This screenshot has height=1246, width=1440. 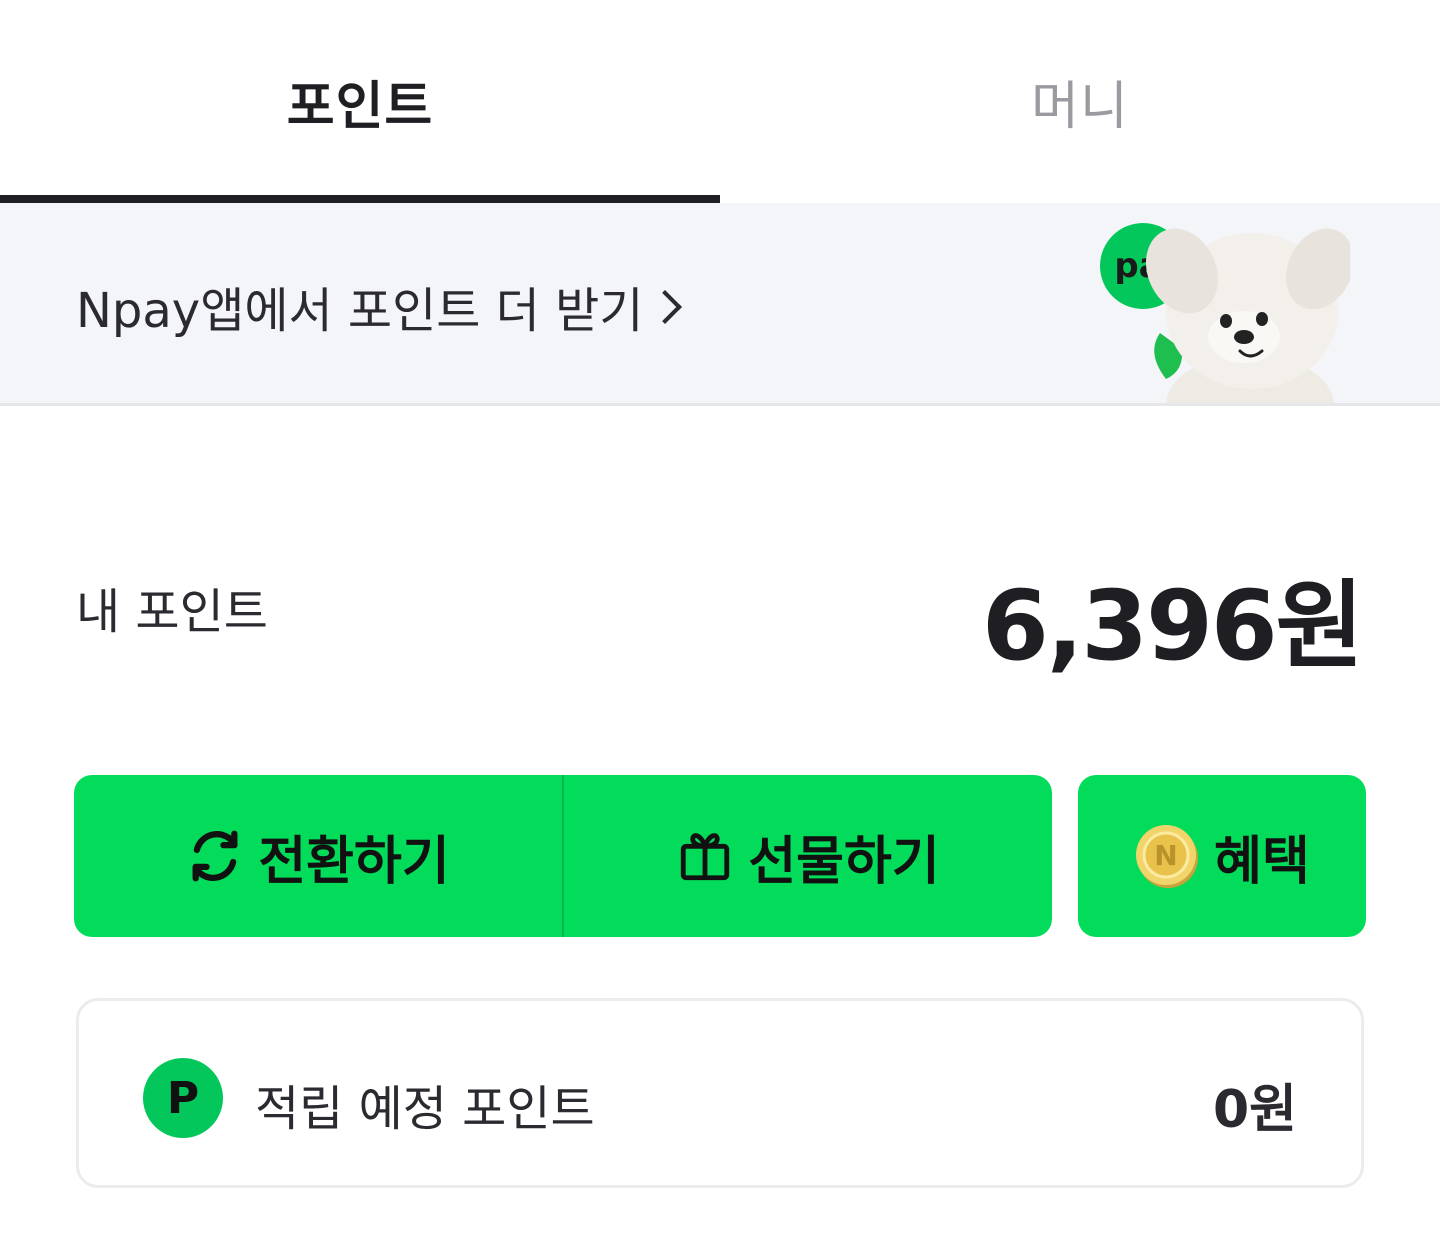 I want to click on pending-points-value: 0원, so click(x=1254, y=1110).